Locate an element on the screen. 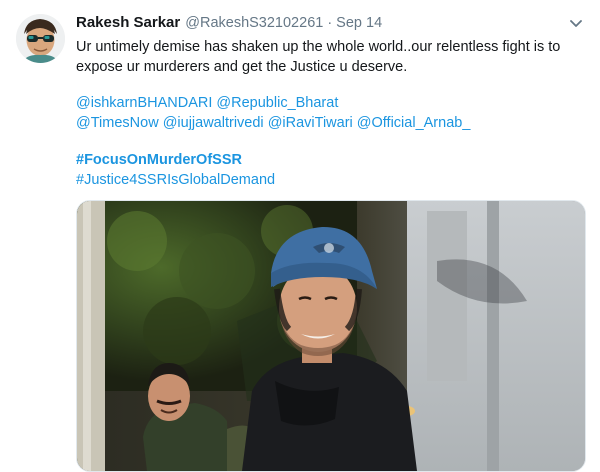  user-handle: @RakeshS32102261 is located at coordinates (254, 23).